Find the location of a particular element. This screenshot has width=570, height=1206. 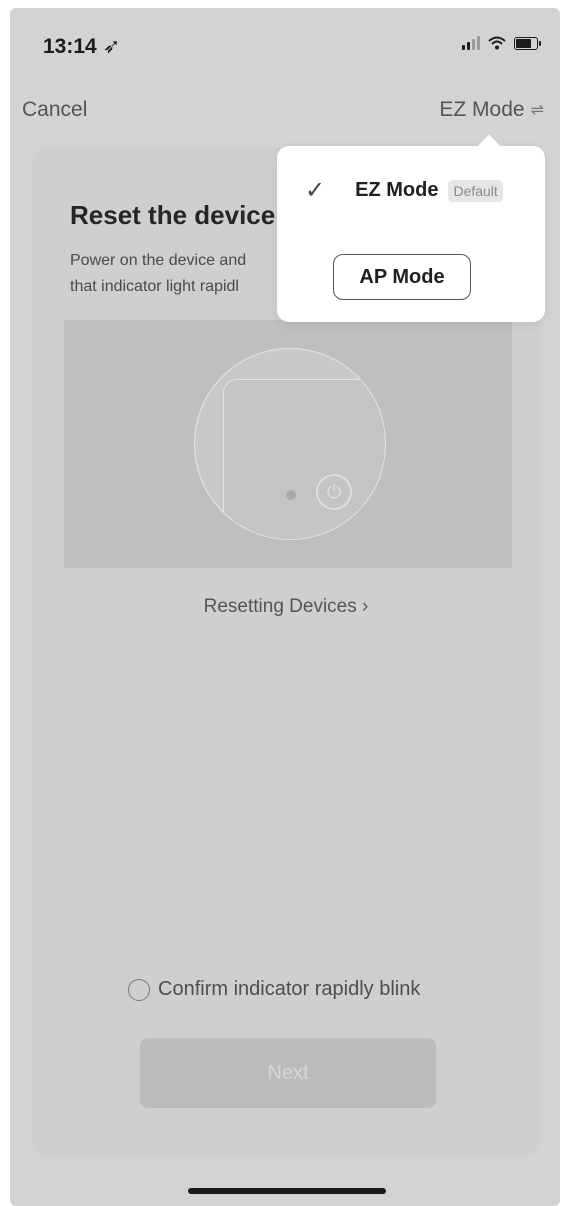

confirm-label: Confirm indicator rapidly blink is located at coordinates (289, 989).